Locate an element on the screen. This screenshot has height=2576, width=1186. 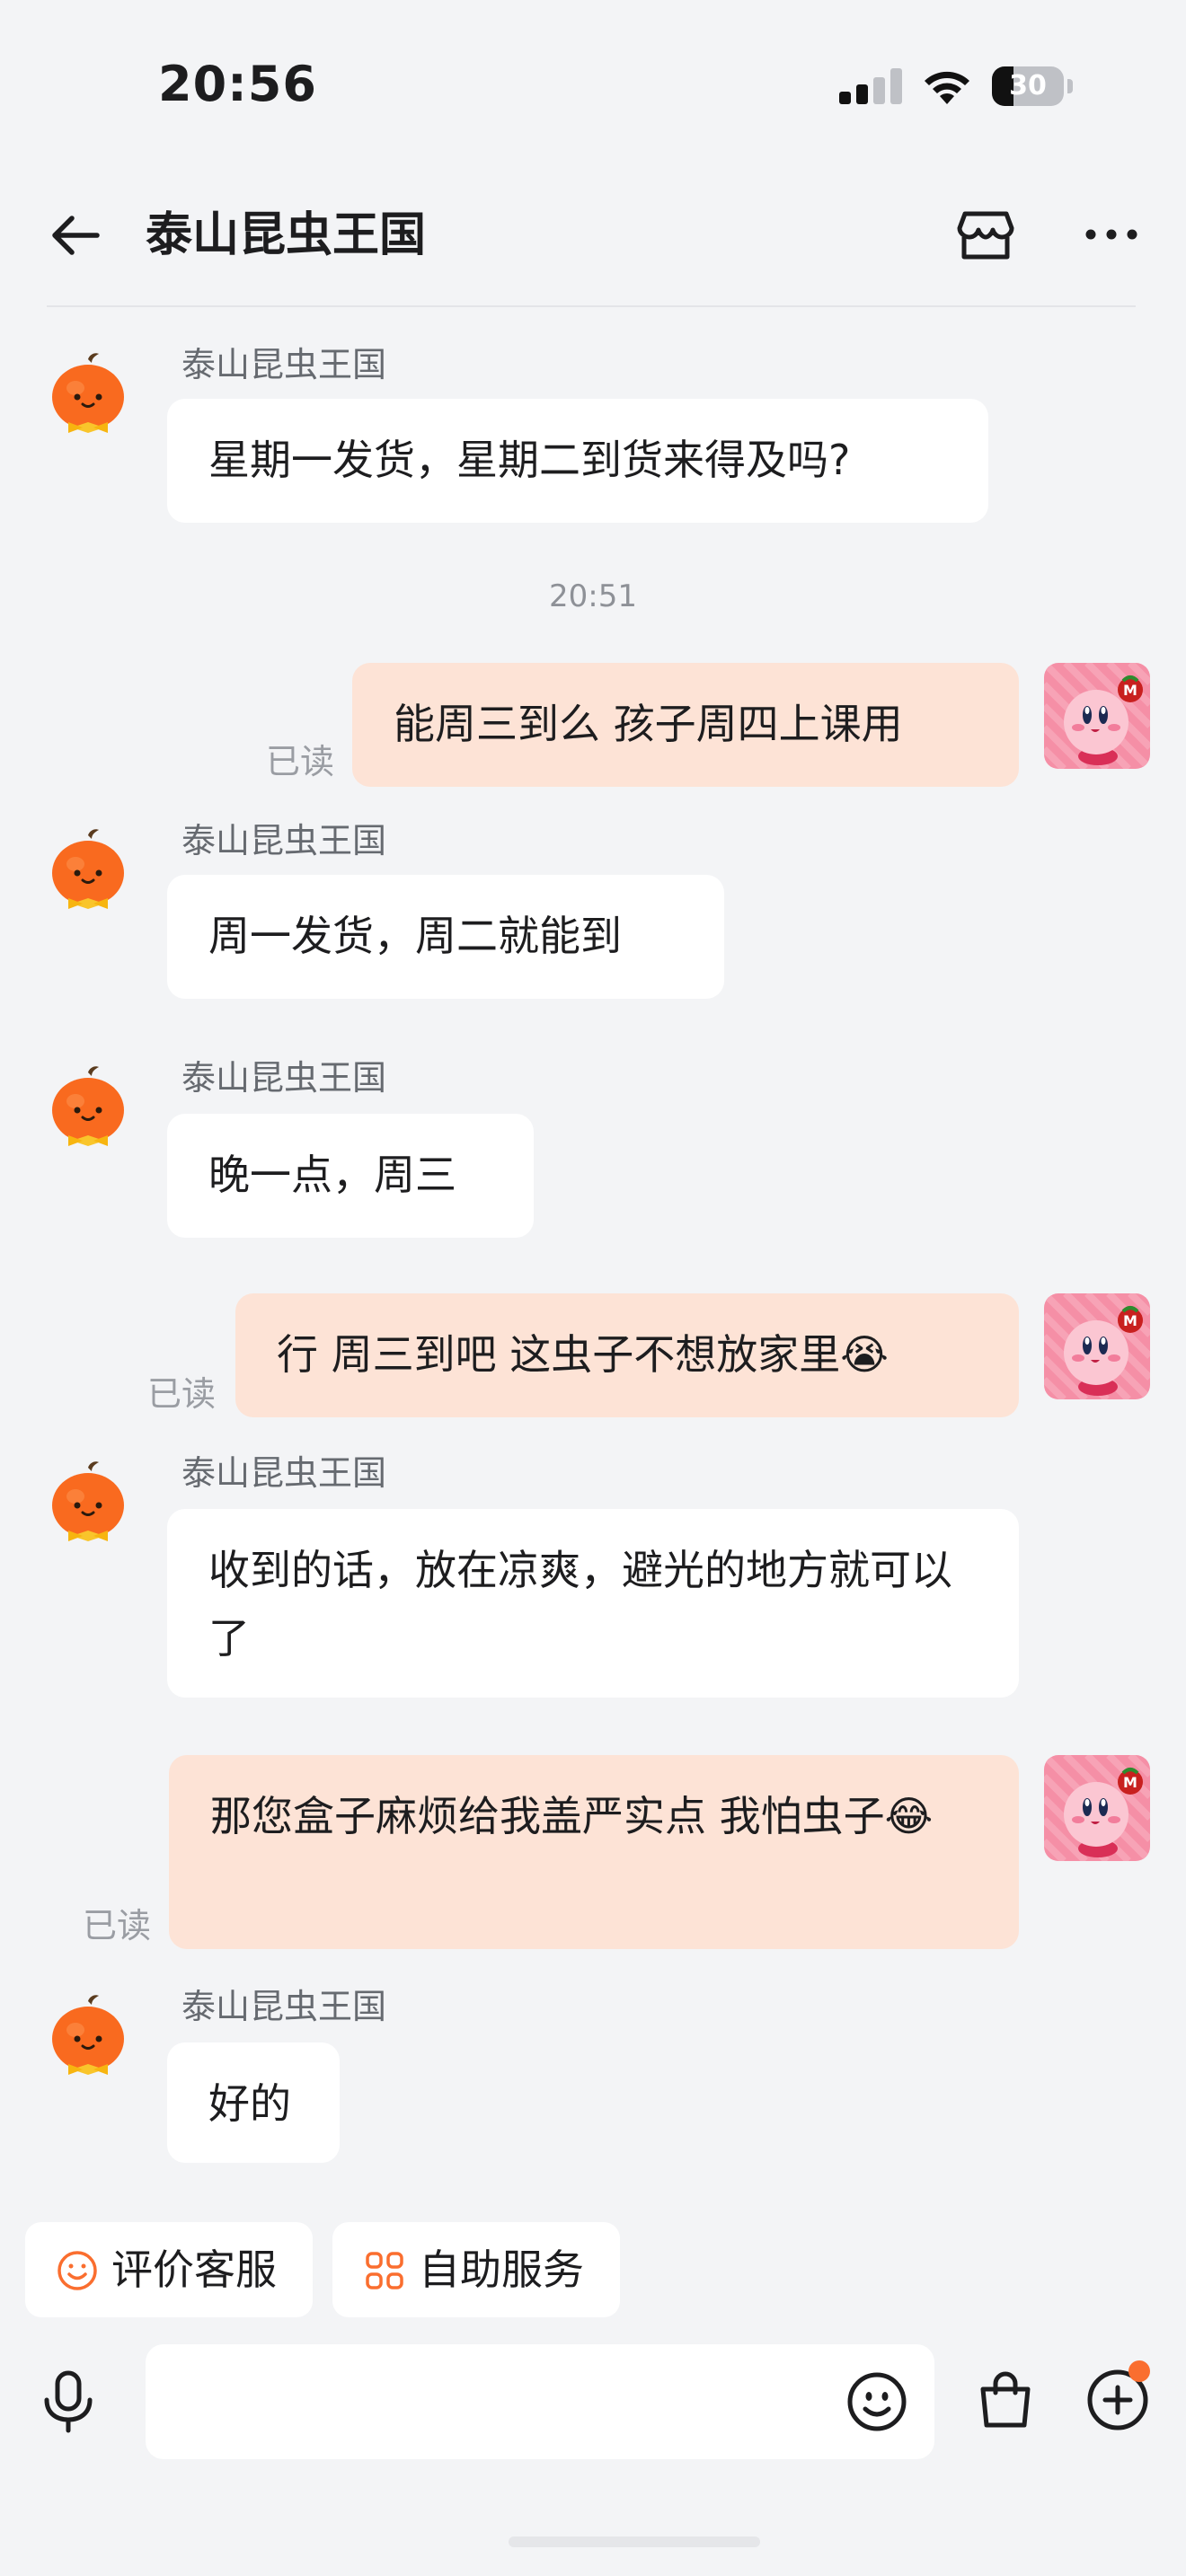
emoji-icon is located at coordinates (877, 2401).